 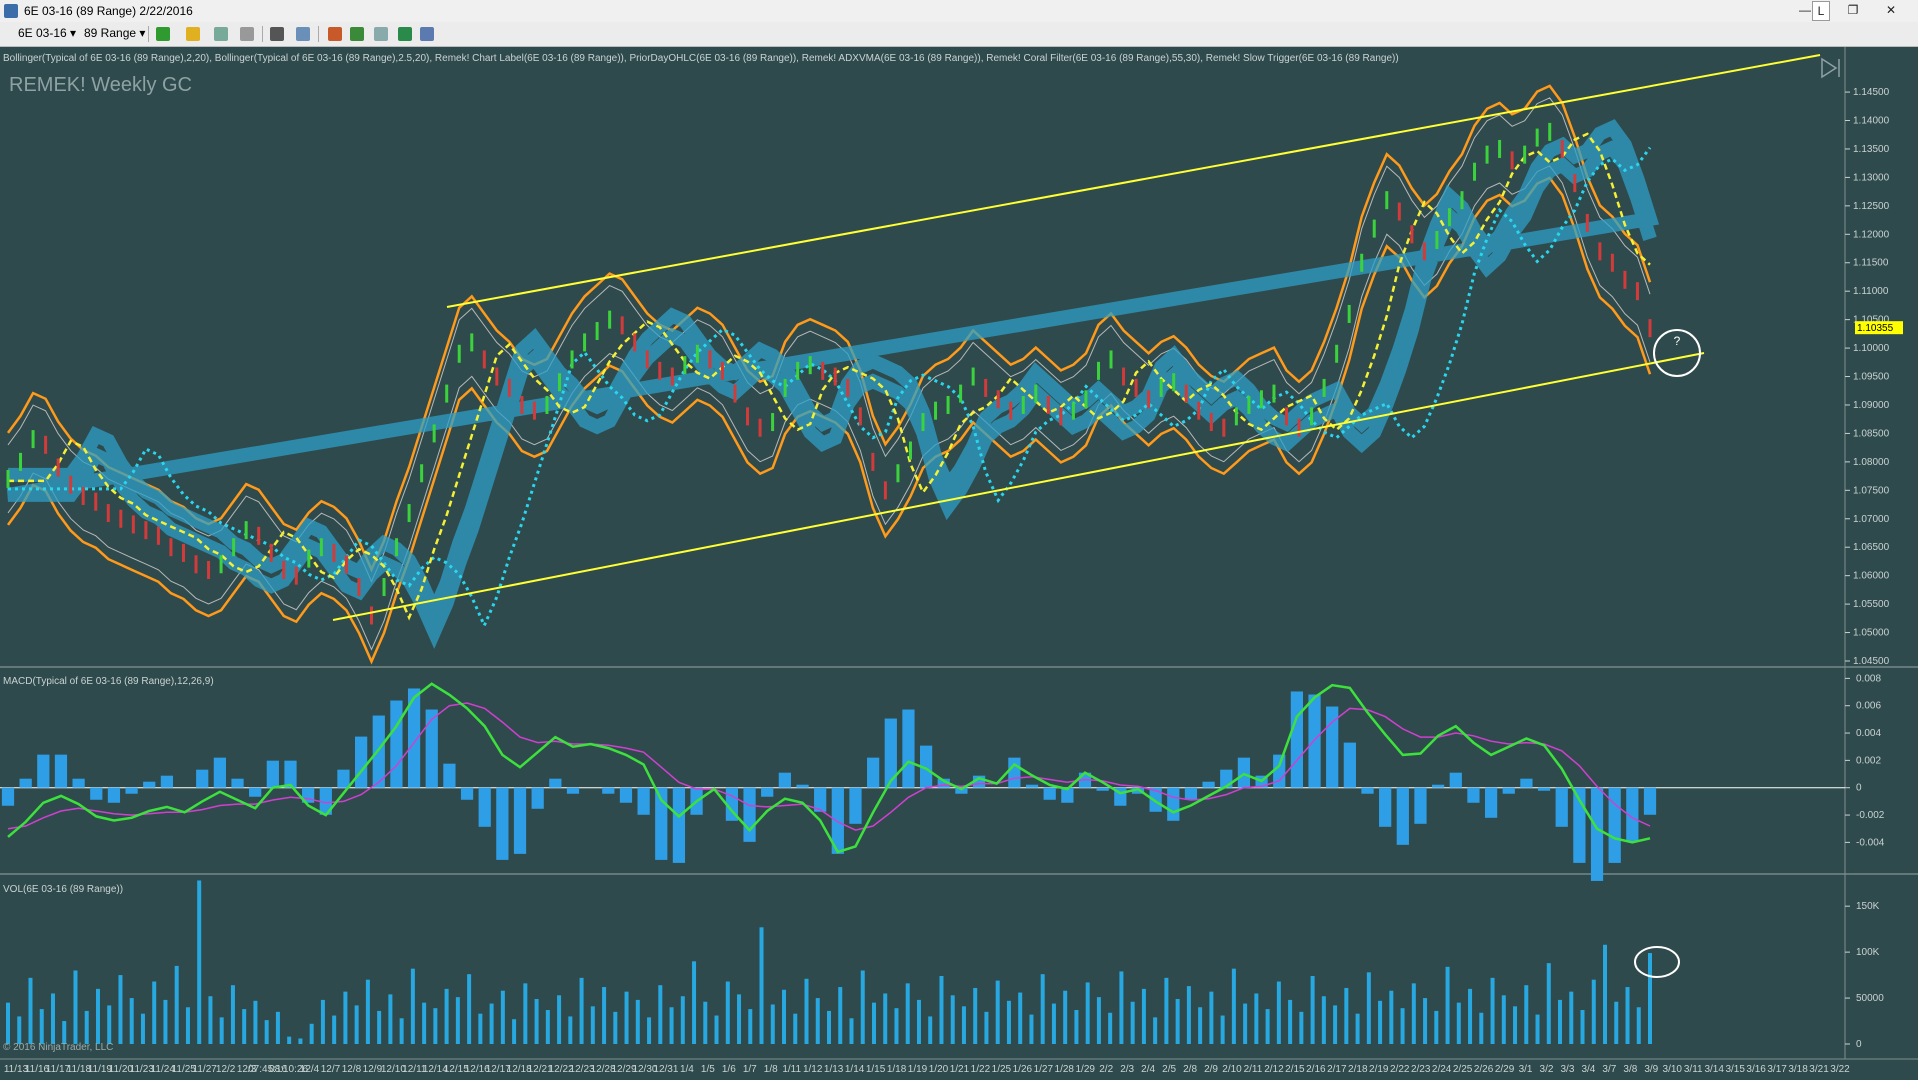 I want to click on price-tick-label: 1.14000, so click(x=1871, y=121).